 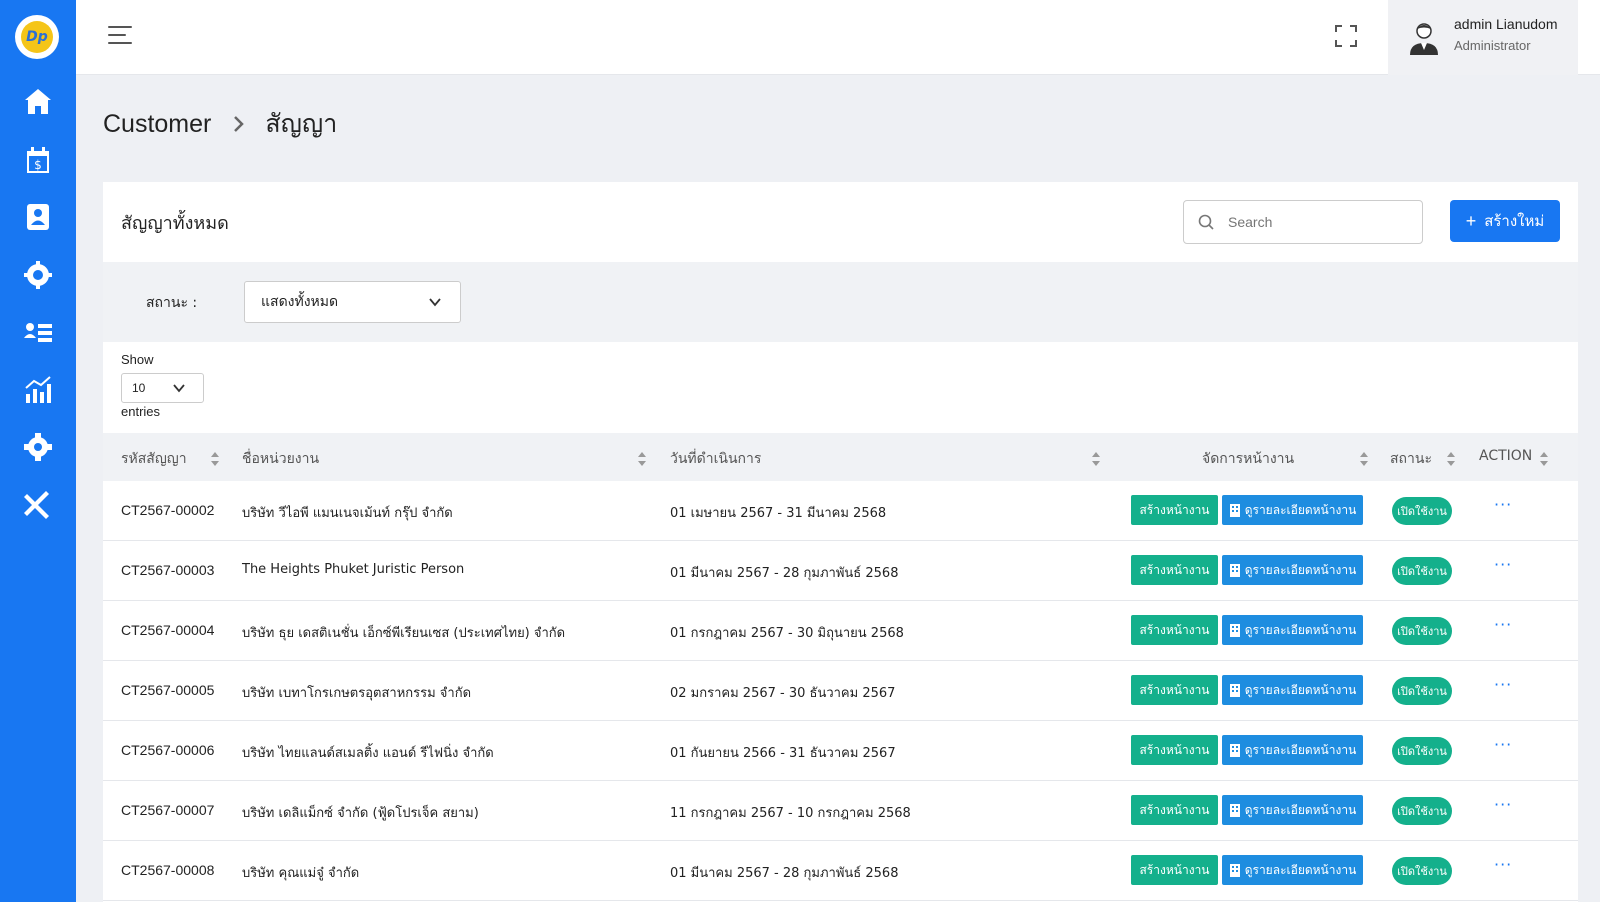 I want to click on organization-name: บริษัท เบทาโกรเกษตรอุตสาหกรรม จำกัด, so click(x=357, y=693).